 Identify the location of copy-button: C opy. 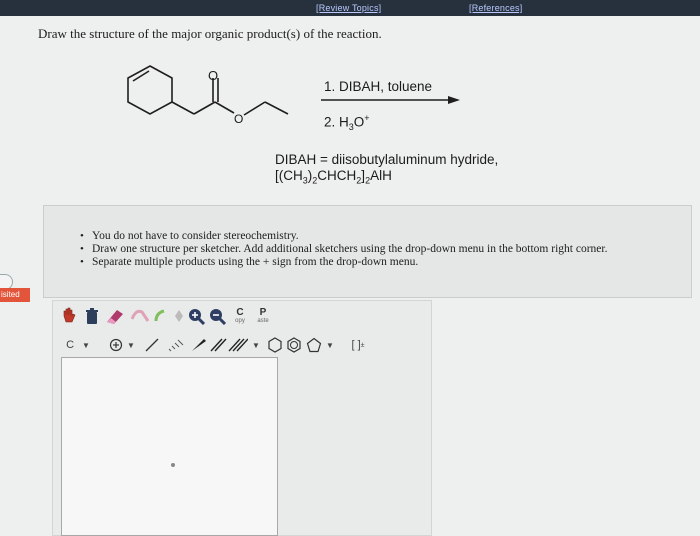
(240, 317).